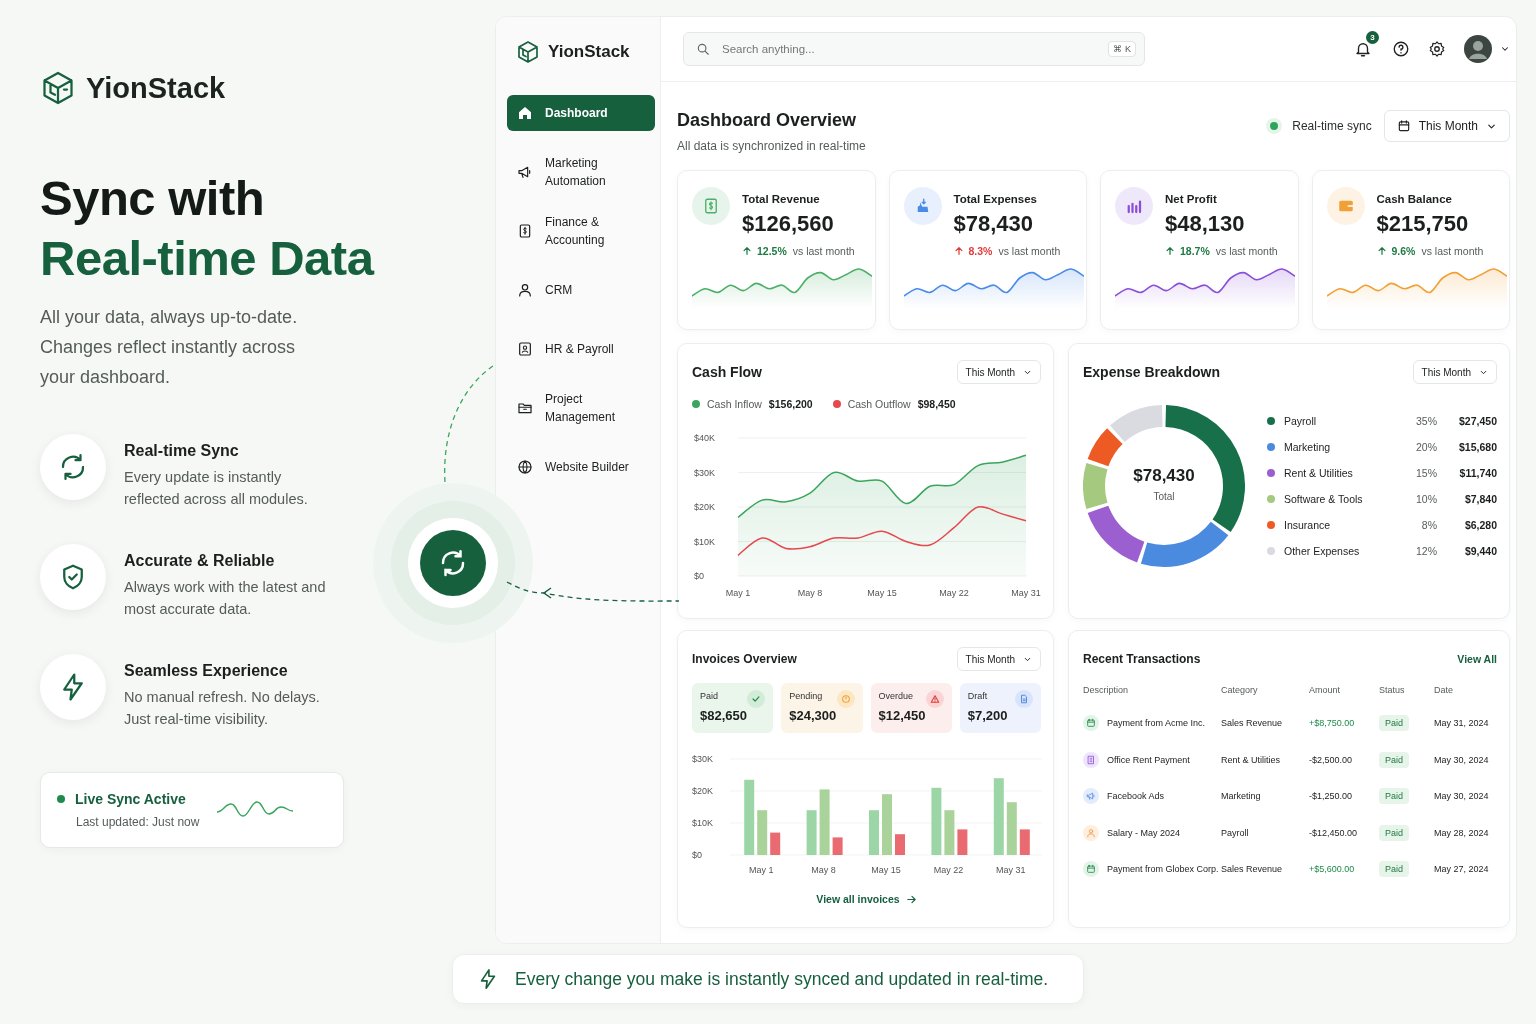 The height and width of the screenshot is (1024, 1536). What do you see at coordinates (1091, 832) in the screenshot?
I see `person-icon` at bounding box center [1091, 832].